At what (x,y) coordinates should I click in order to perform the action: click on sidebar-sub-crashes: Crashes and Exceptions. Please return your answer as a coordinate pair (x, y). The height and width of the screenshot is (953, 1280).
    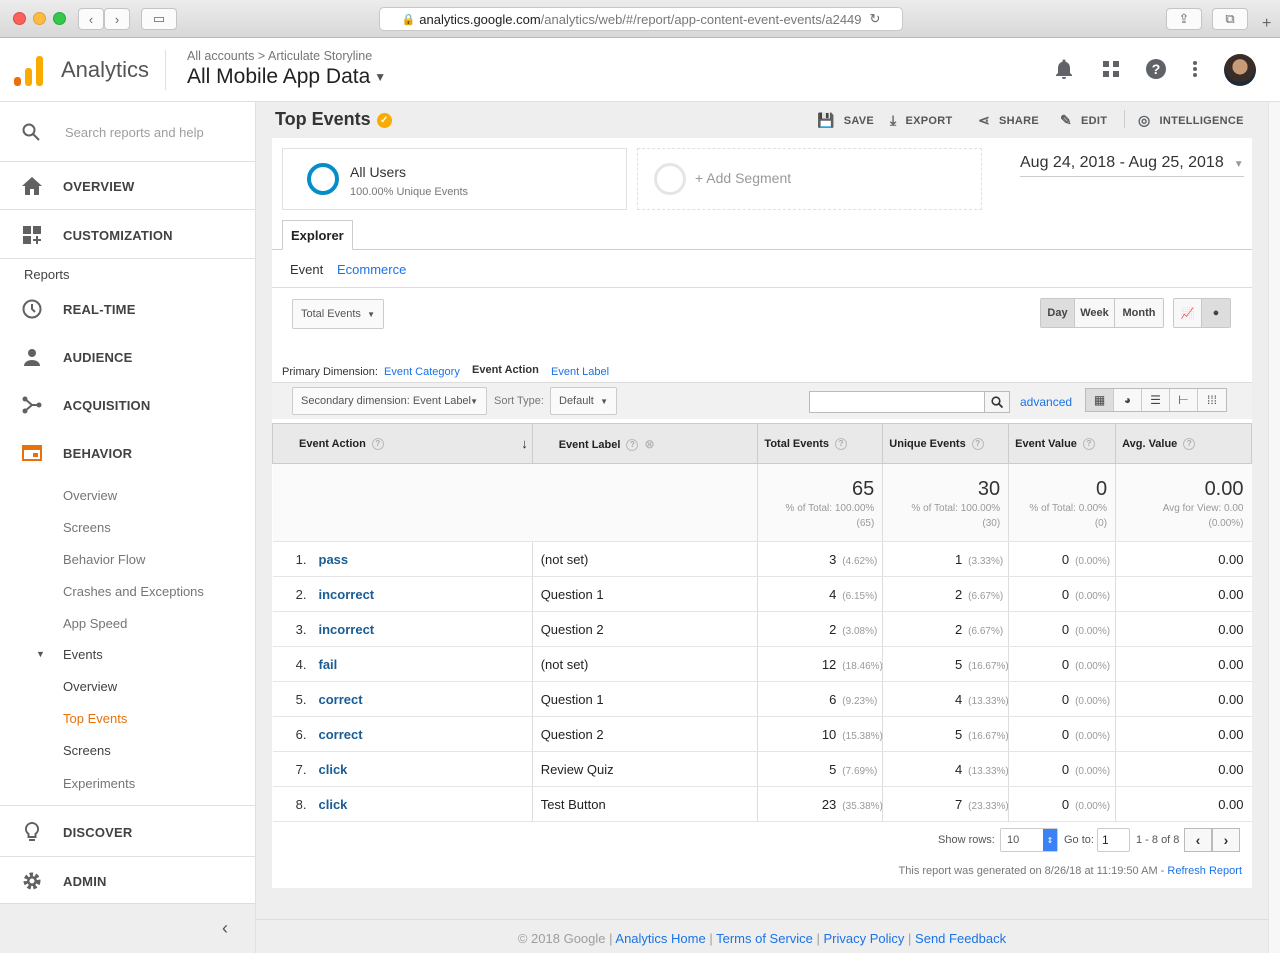
    Looking at the image, I should click on (133, 591).